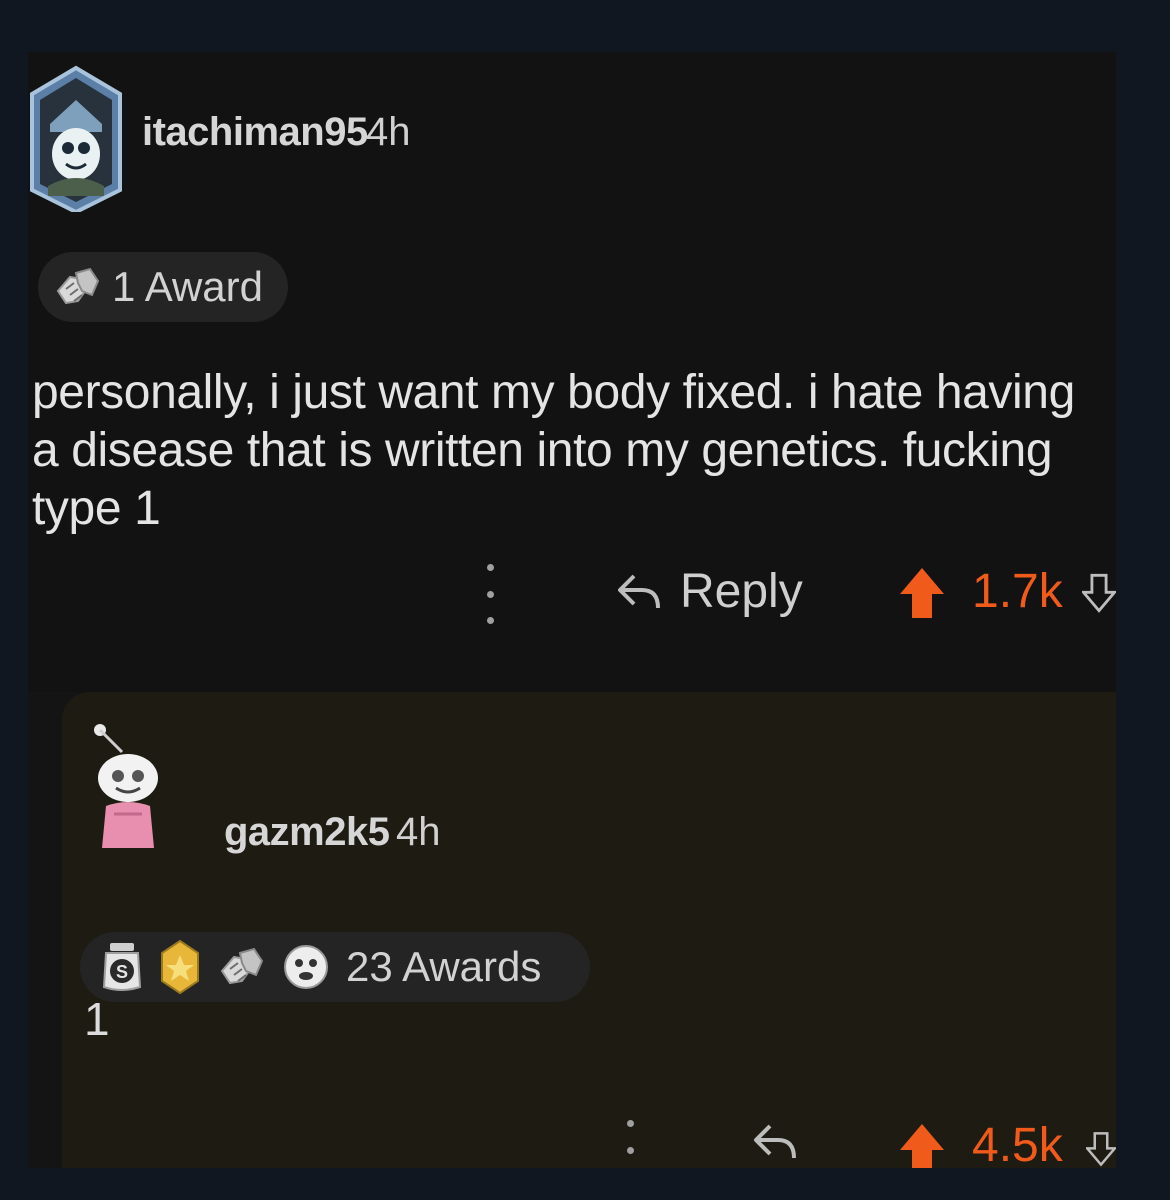 This screenshot has width=1170, height=1200. Describe the element at coordinates (255, 132) in the screenshot. I see `username: itachiman95` at that location.